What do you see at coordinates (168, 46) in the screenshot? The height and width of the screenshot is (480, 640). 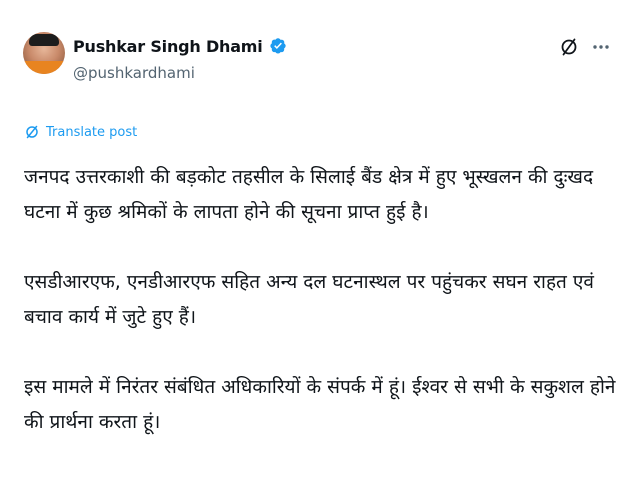 I see `author-display-name: Pushkar Singh Dhami` at bounding box center [168, 46].